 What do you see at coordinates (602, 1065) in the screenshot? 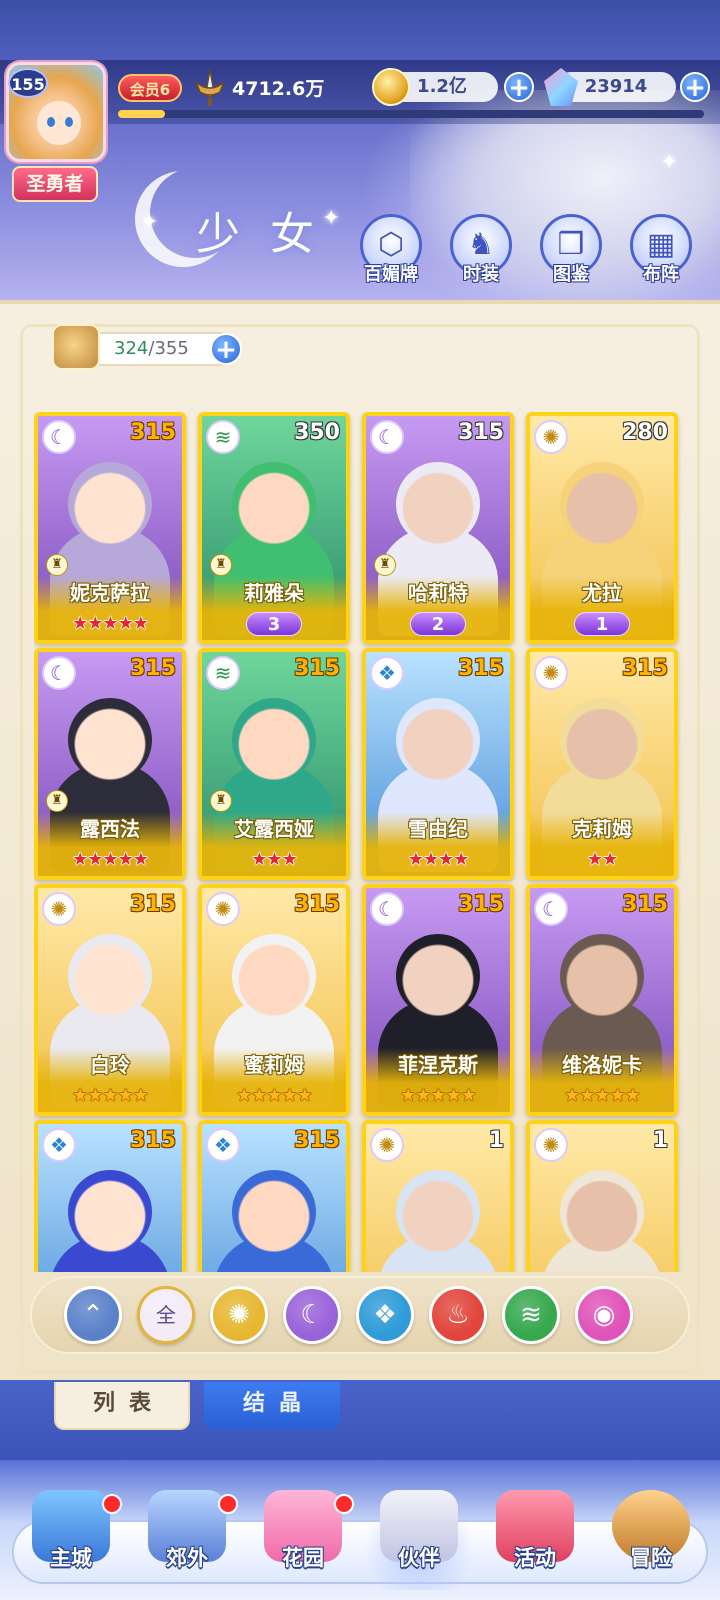
I see `character-name: 维洛妮卡` at bounding box center [602, 1065].